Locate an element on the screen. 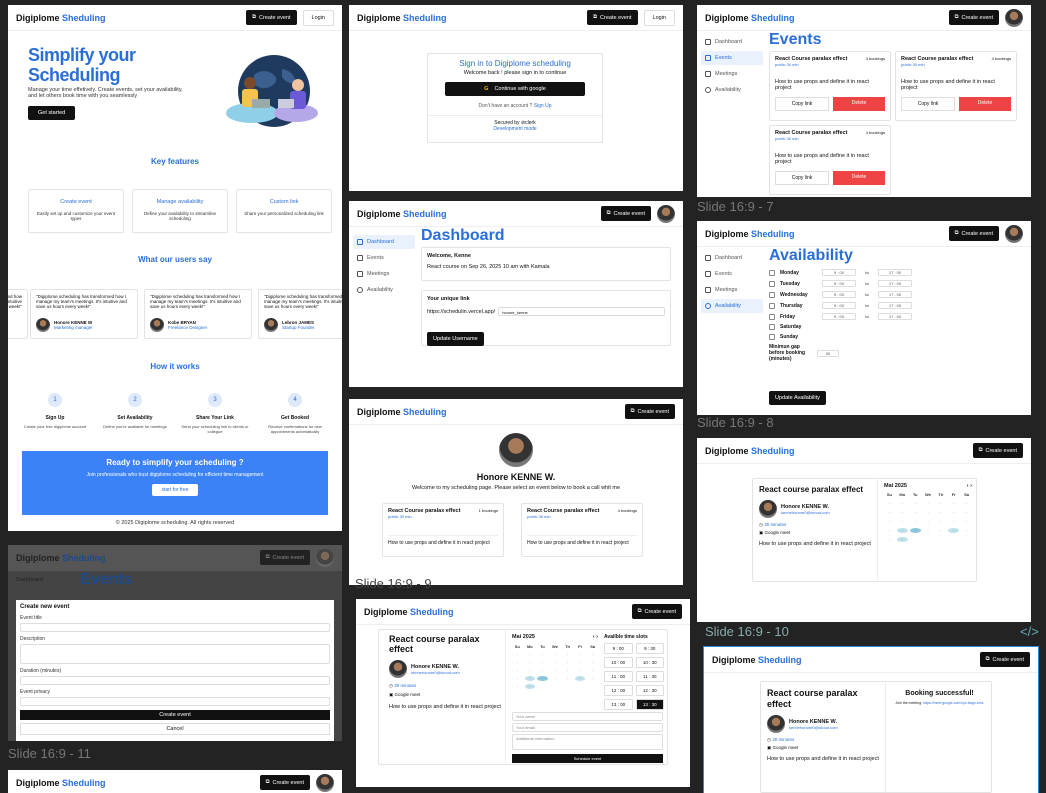  time-slot: 11 : 30 is located at coordinates (649, 676).